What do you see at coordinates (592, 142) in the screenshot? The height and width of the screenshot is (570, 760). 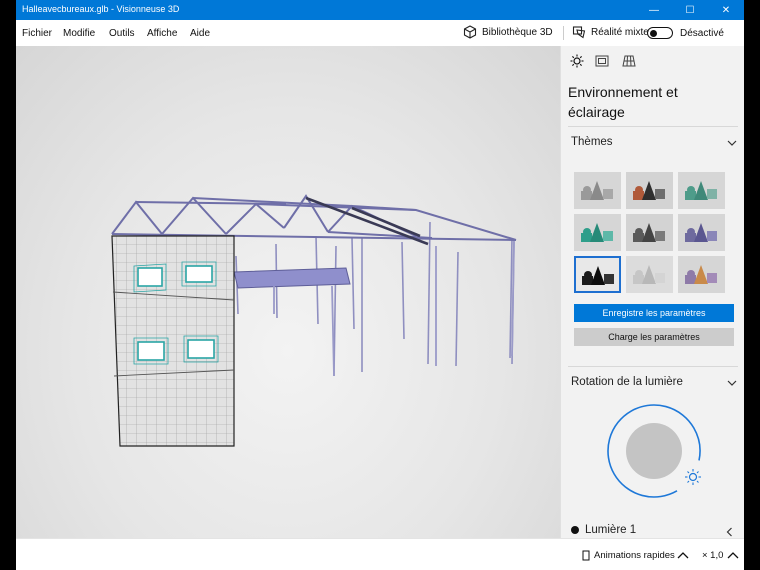 I see `themes-heading: Thèmes` at bounding box center [592, 142].